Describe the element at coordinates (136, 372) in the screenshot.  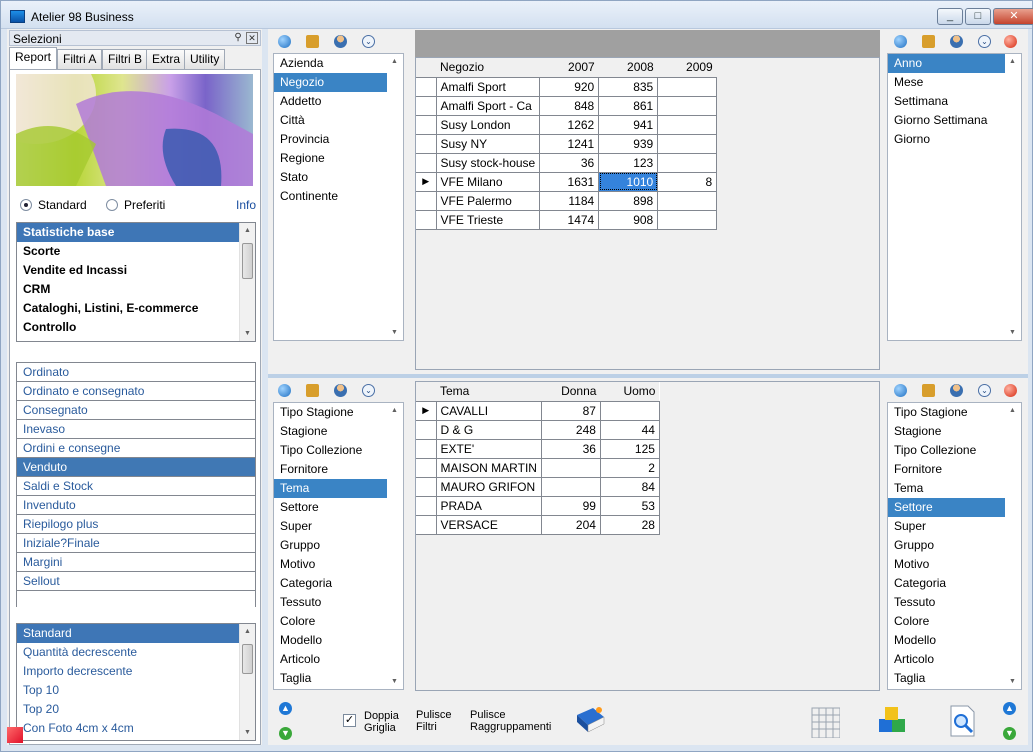
I see `report-item: Ordinato` at that location.